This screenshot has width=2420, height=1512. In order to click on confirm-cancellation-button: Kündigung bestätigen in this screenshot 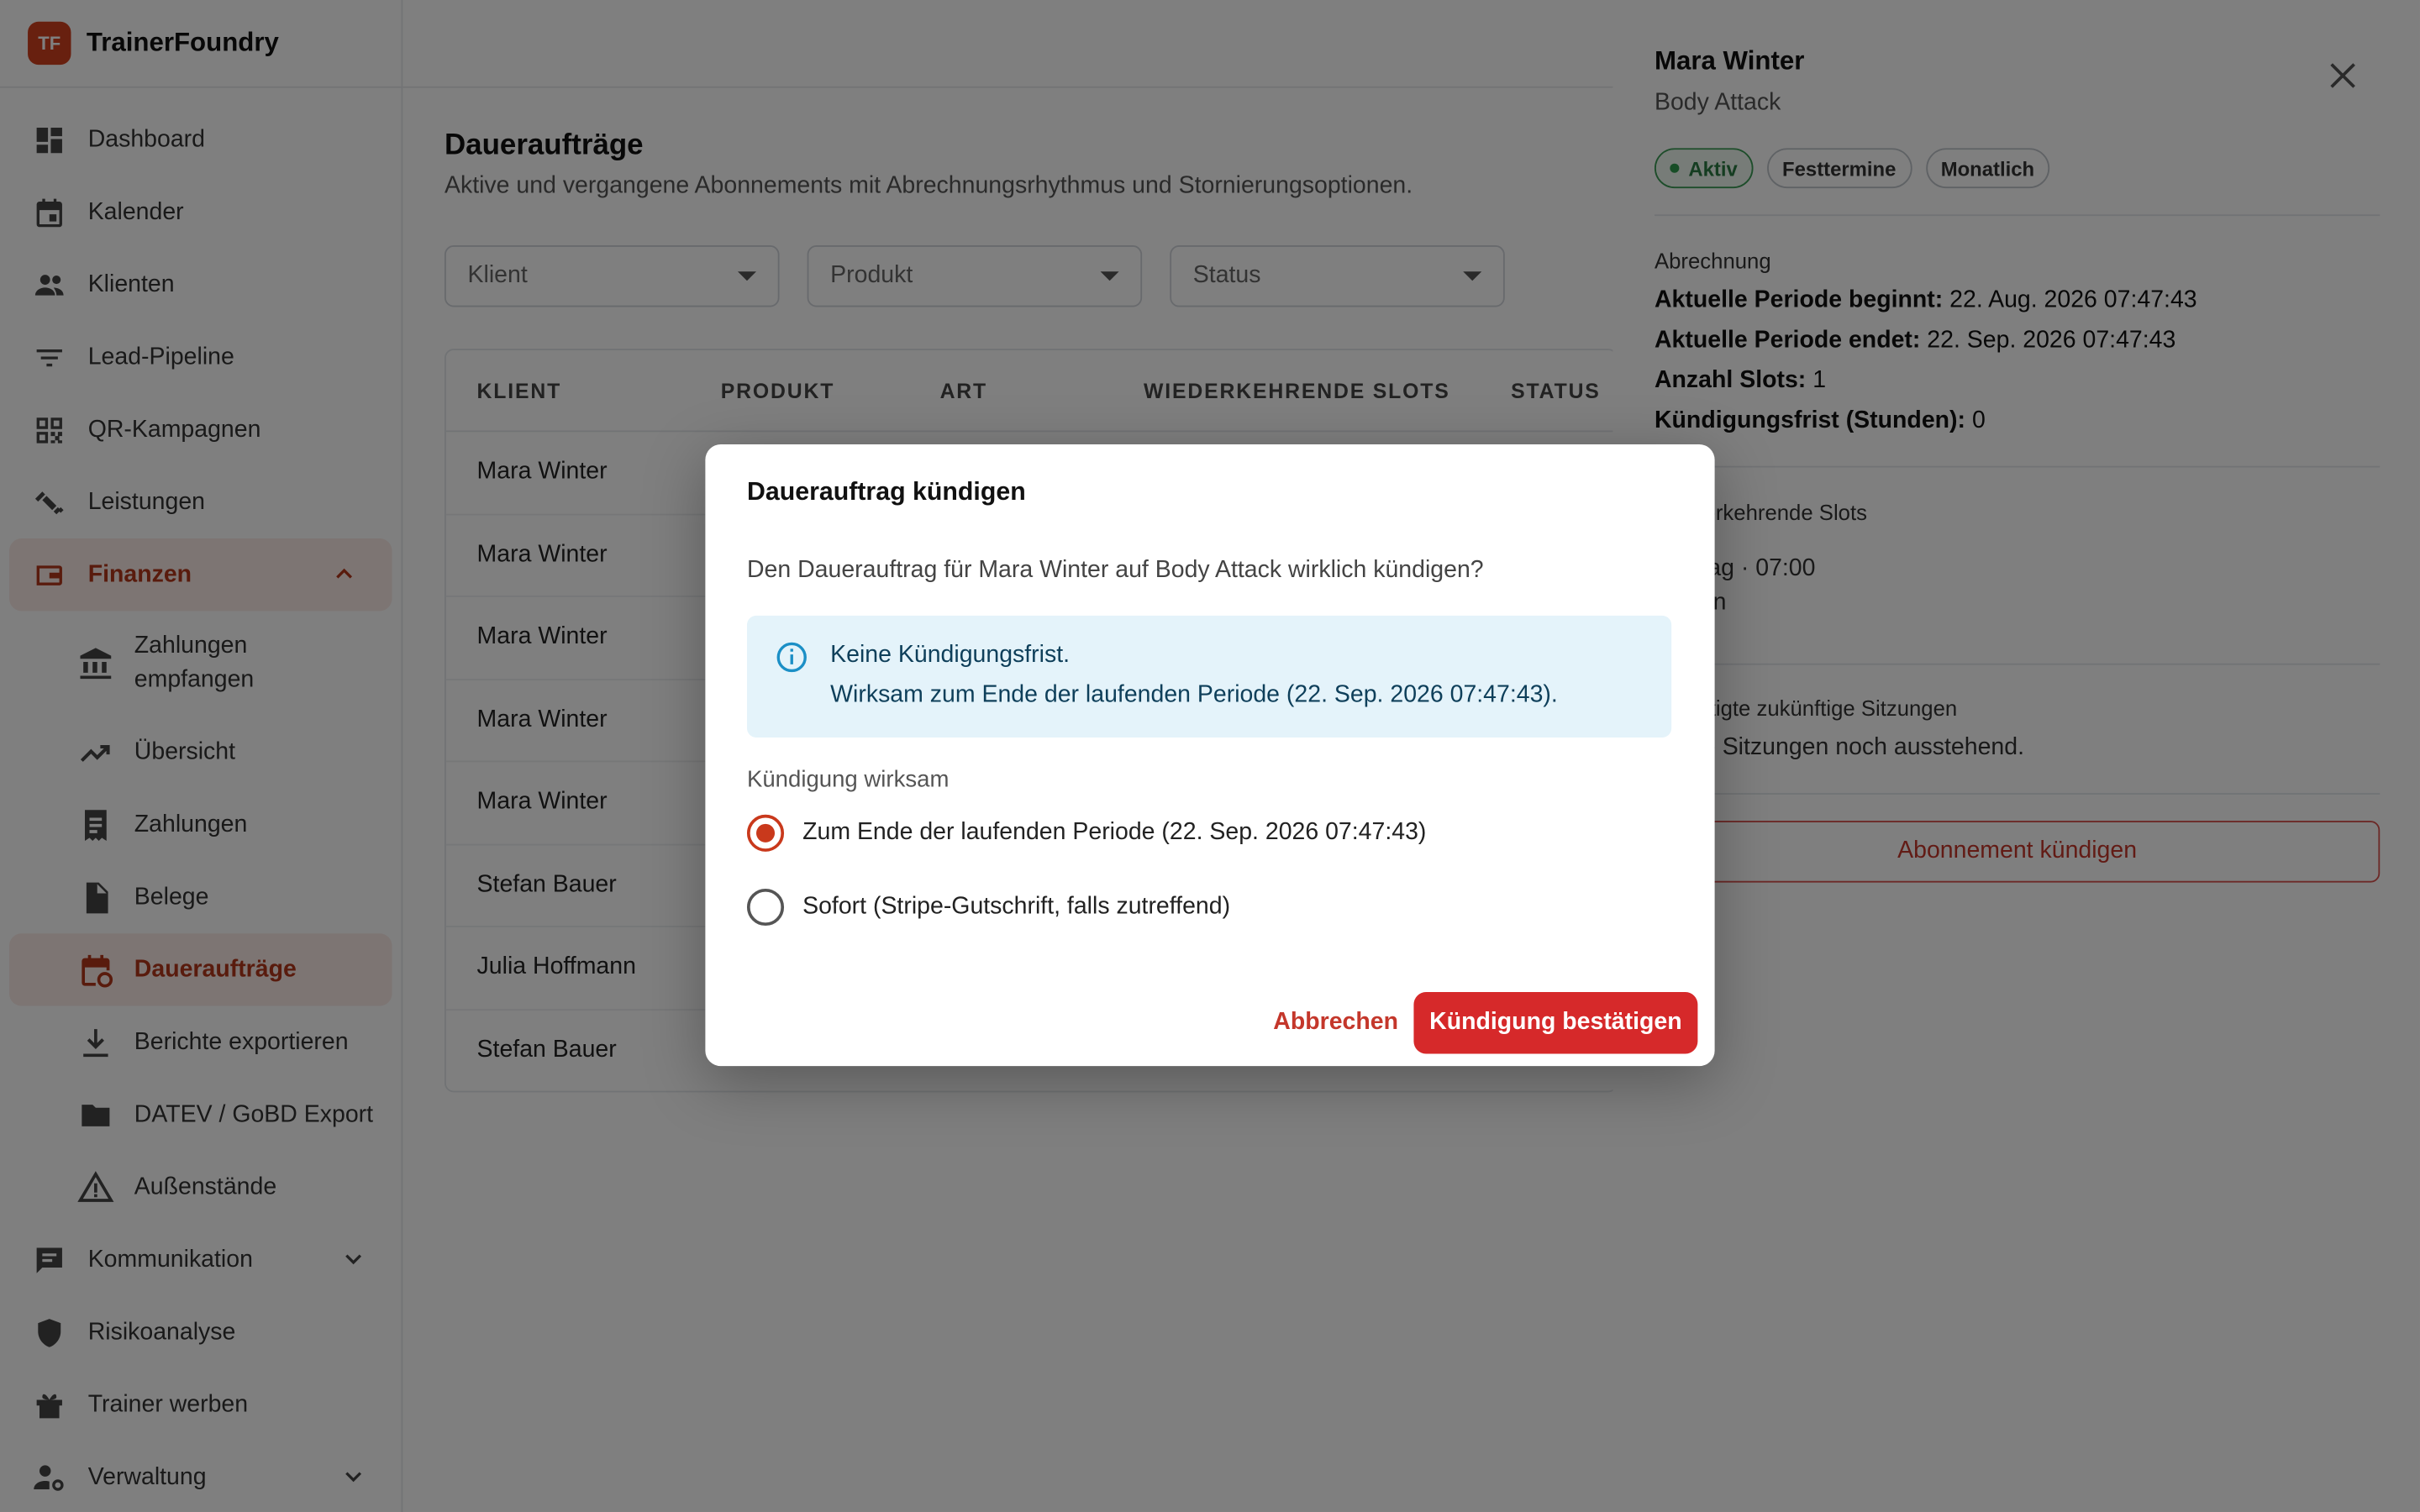, I will do `click(1556, 1023)`.